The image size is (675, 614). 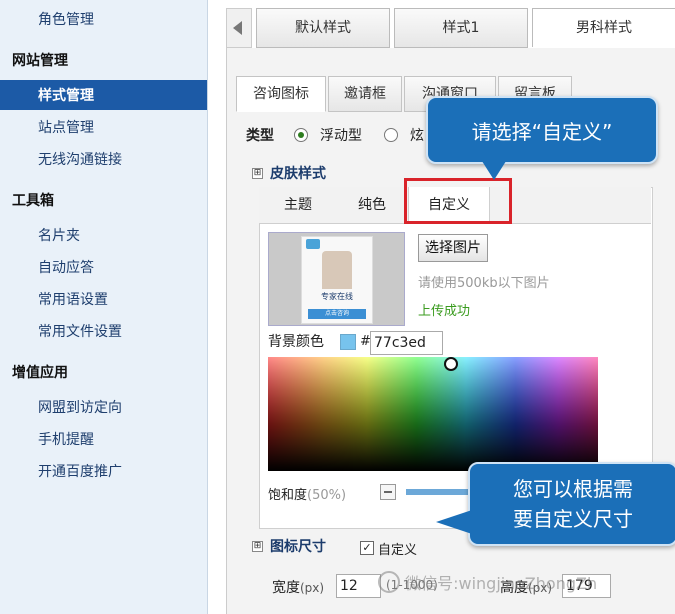 What do you see at coordinates (301, 135) in the screenshot?
I see `radio-floating` at bounding box center [301, 135].